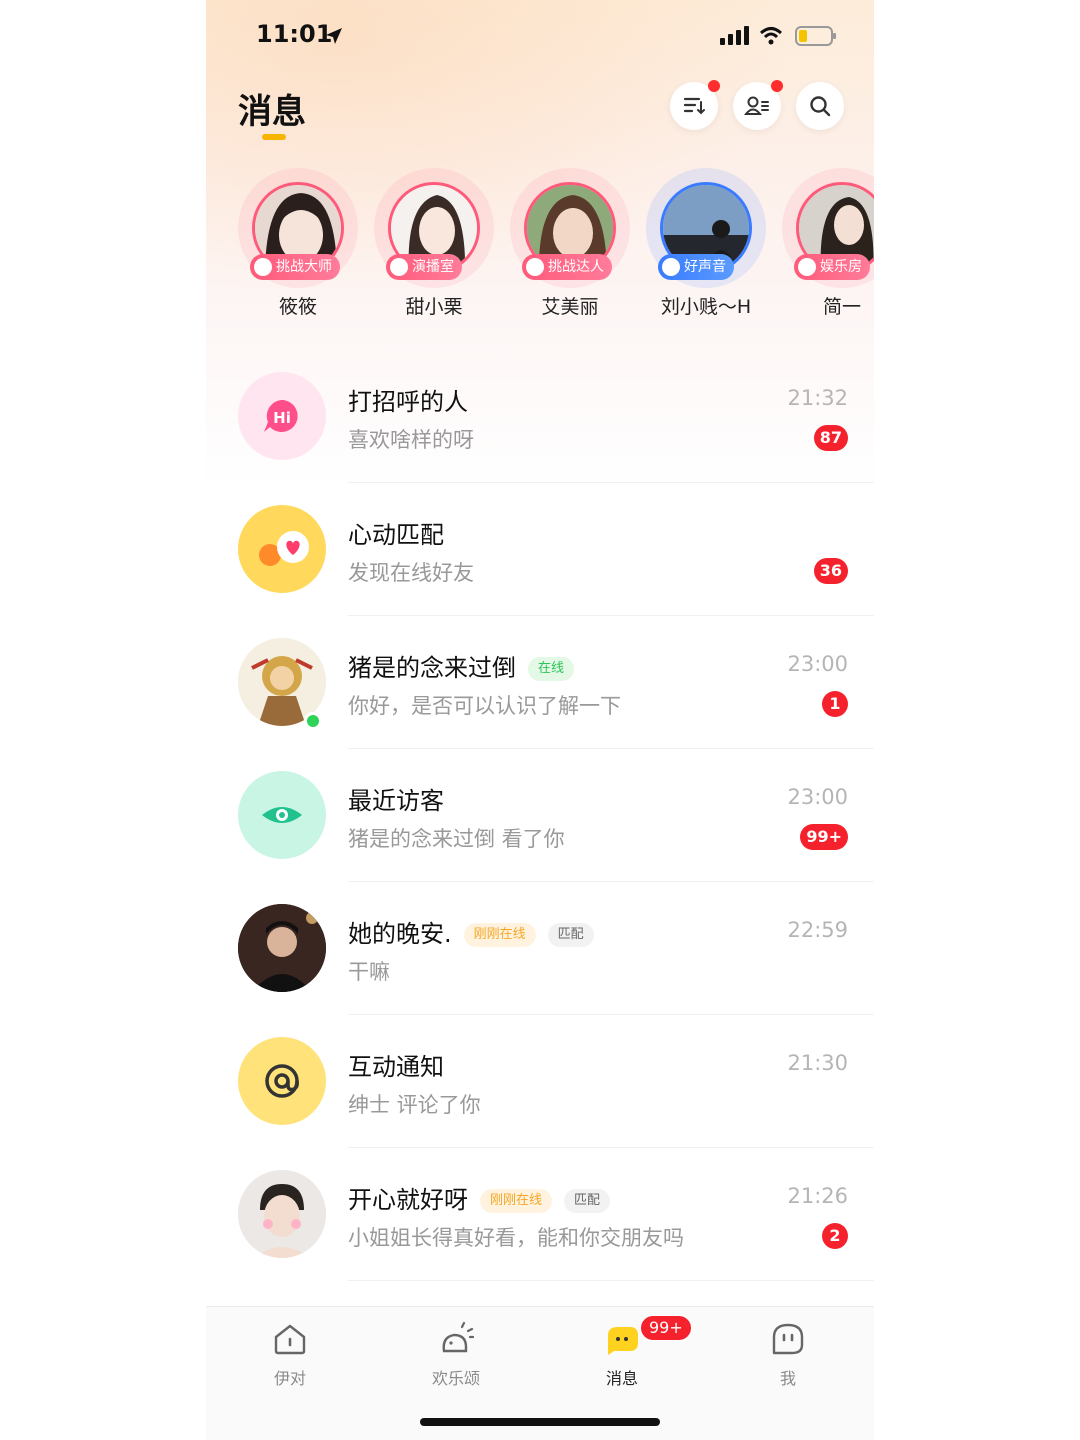  Describe the element at coordinates (458, 1337) in the screenshot. I see `sun-icon` at that location.